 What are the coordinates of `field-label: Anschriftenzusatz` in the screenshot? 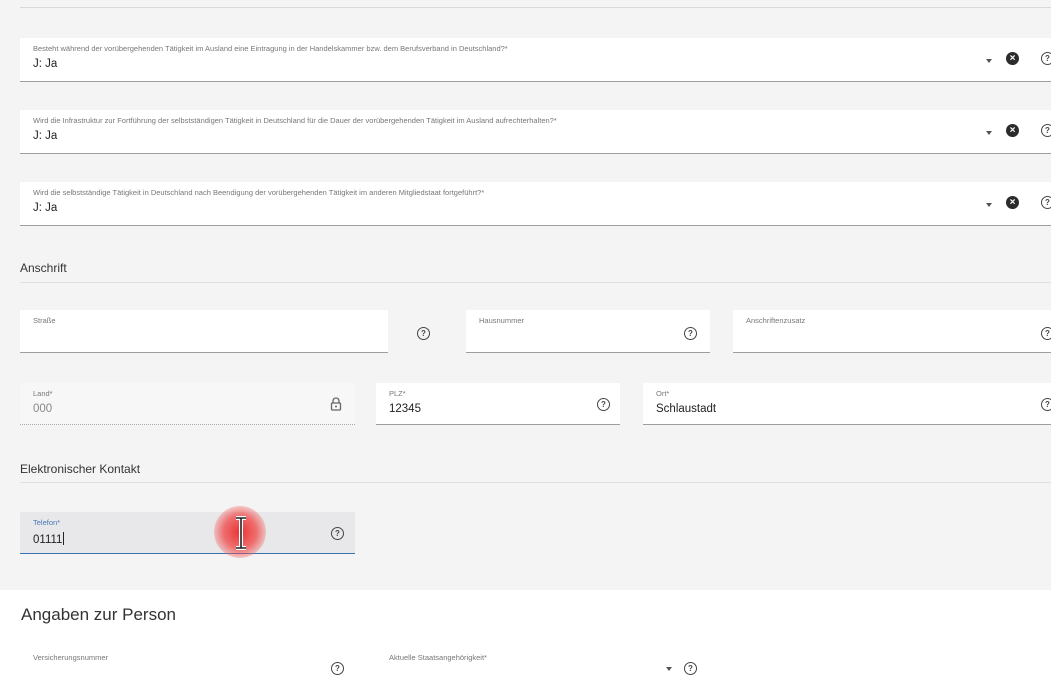 It's located at (776, 320).